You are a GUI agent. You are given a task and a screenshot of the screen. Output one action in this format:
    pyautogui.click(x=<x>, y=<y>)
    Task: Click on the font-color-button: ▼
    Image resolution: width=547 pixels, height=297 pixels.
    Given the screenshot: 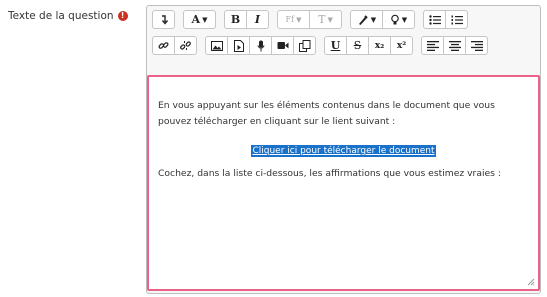 What is the action you would take?
    pyautogui.click(x=366, y=19)
    